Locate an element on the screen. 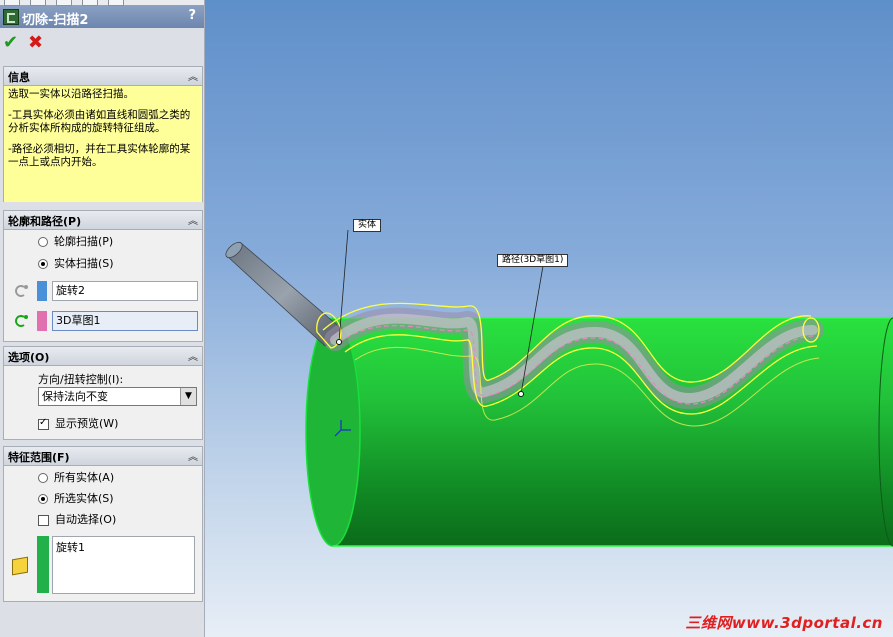 The image size is (893, 637). radio-selected-bodies: 所选实体(S) is located at coordinates (76, 498).